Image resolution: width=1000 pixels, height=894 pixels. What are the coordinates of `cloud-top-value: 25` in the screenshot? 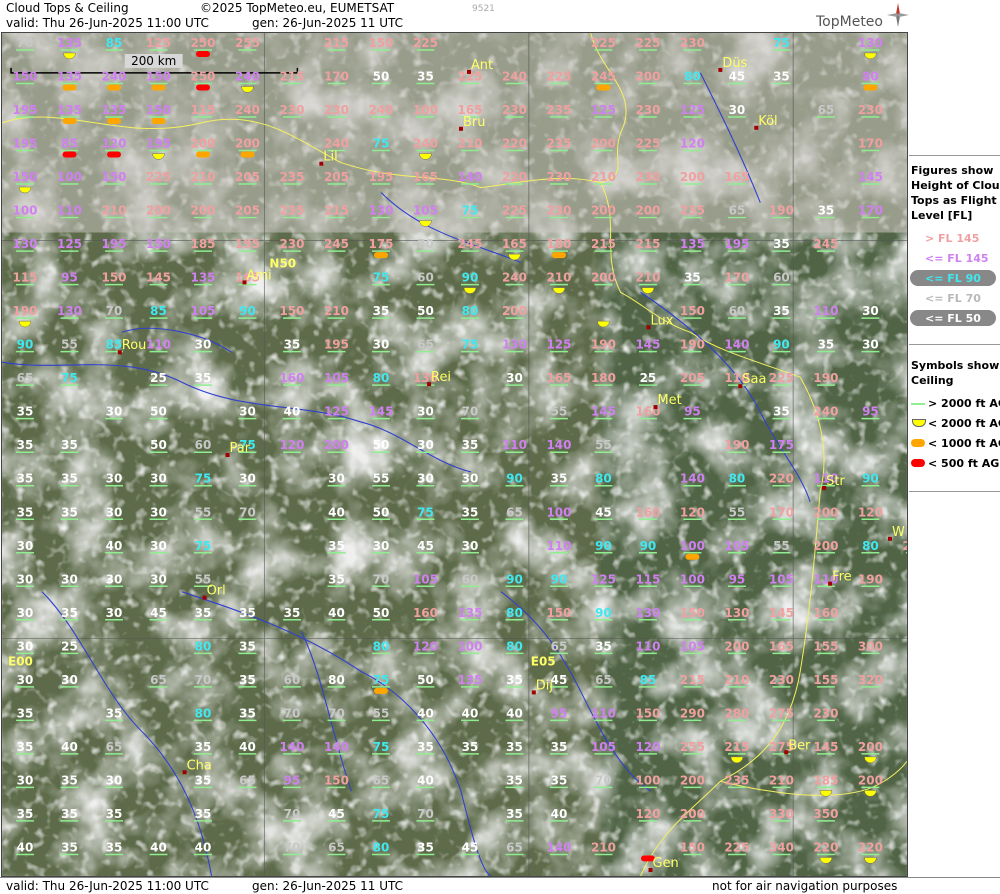 It's located at (69, 646).